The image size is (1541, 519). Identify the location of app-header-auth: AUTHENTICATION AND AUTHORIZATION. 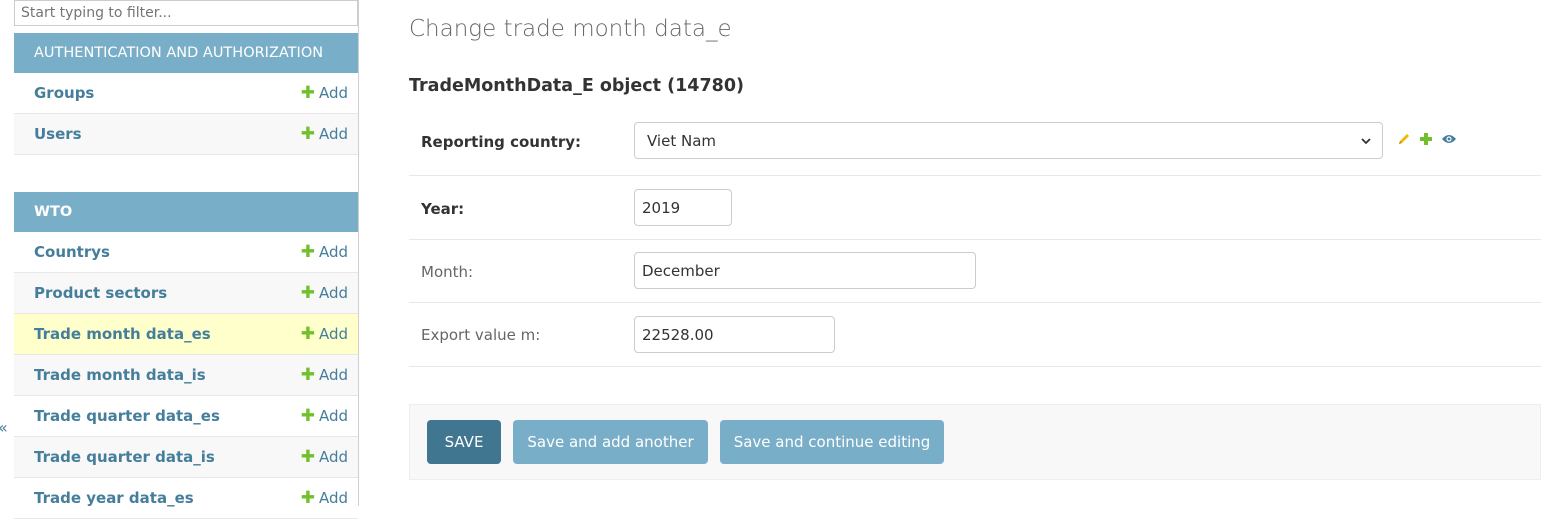
(186, 53).